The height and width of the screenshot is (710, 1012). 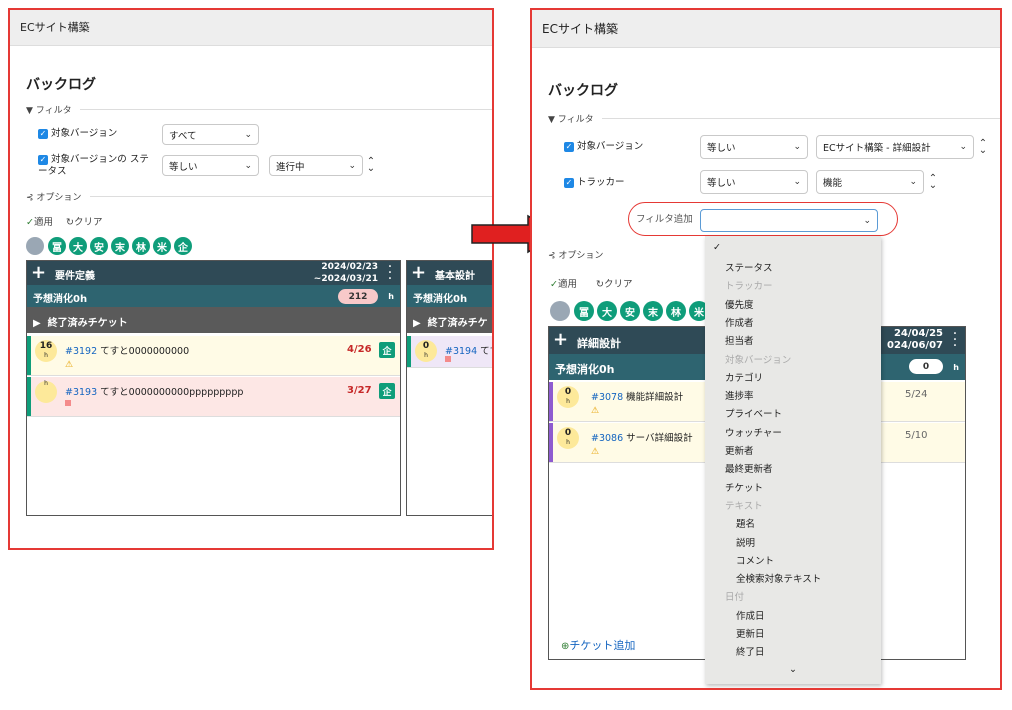 What do you see at coordinates (449, 352) in the screenshot?
I see `ticket-card: 0h #3194 てす` at bounding box center [449, 352].